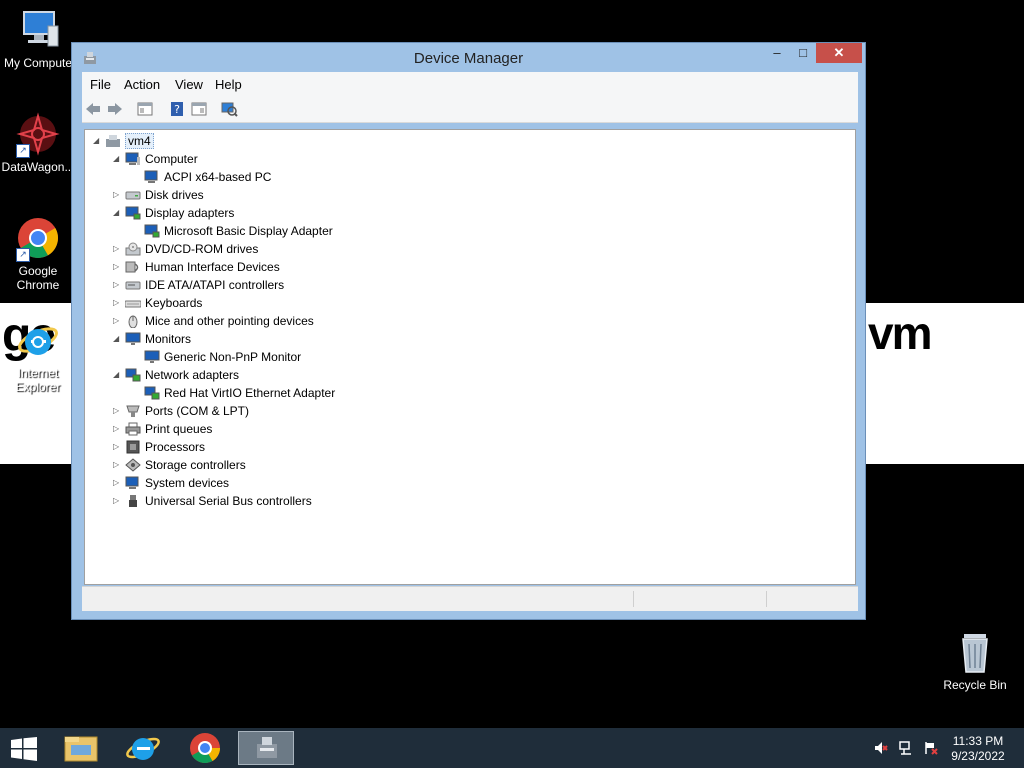 Image resolution: width=1024 pixels, height=768 pixels. I want to click on details-view-icon, so click(199, 109).